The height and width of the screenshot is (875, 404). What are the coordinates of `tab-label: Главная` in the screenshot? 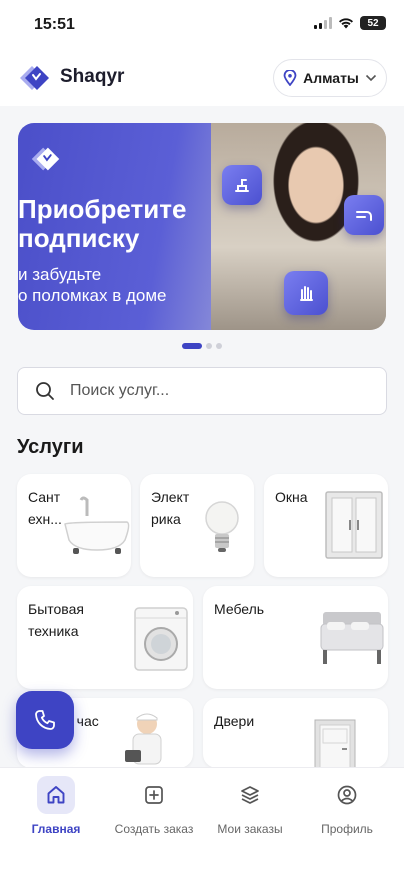 It's located at (56, 829).